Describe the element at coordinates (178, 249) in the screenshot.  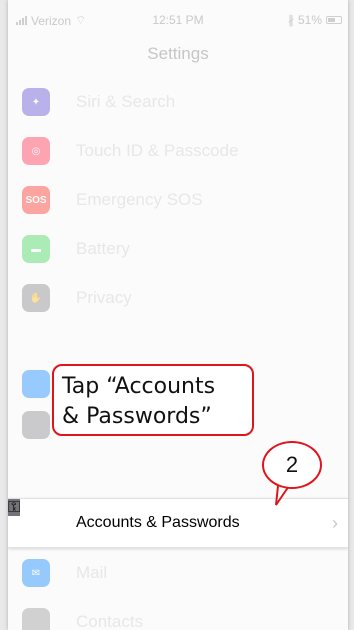
I see `settings-row-battery: ▬ Battery` at that location.